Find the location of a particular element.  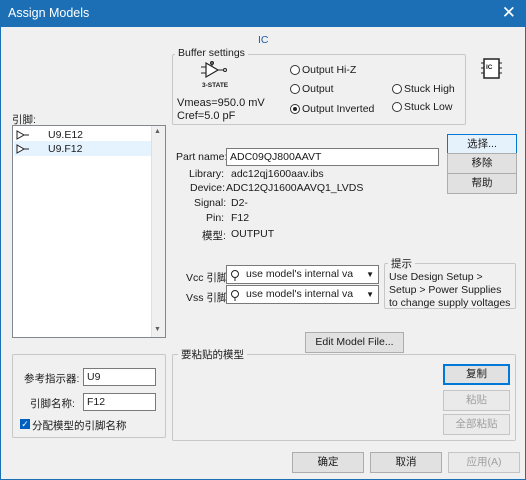

paste-all-button: 全部粘贴 is located at coordinates (476, 424).